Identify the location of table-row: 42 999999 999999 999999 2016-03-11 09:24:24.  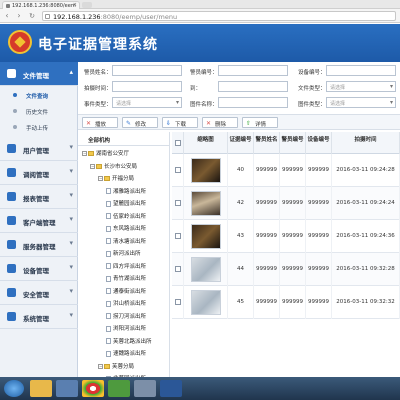
(286, 203).